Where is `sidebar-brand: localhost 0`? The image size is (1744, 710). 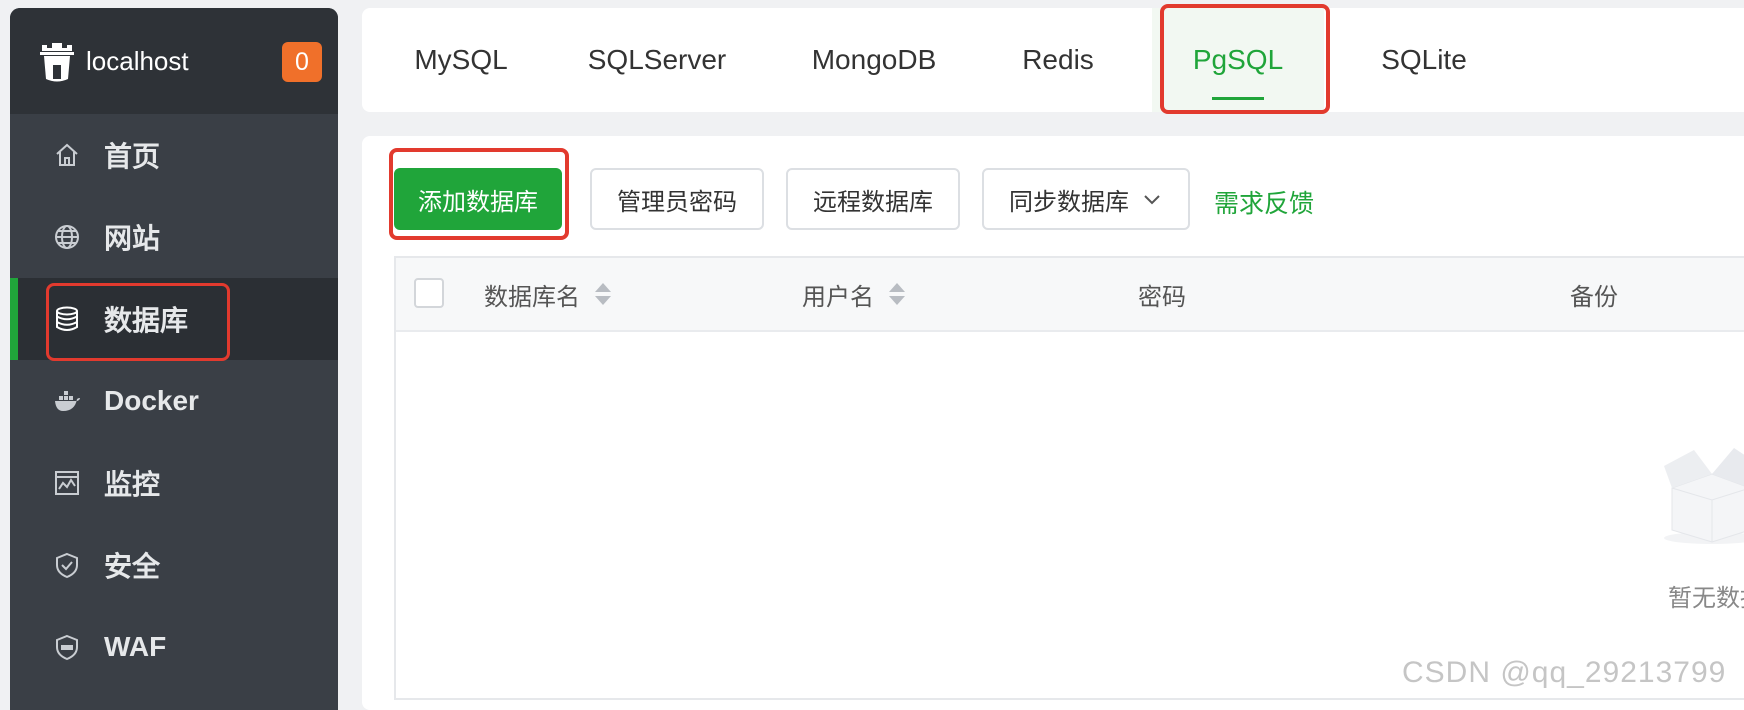
sidebar-brand: localhost 0 is located at coordinates (174, 61).